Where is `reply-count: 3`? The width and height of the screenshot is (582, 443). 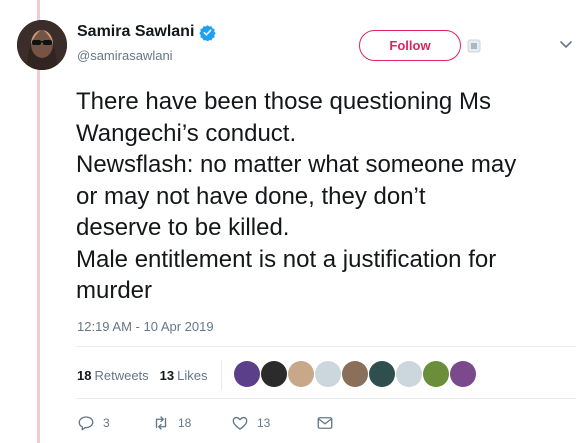 reply-count: 3 is located at coordinates (106, 423).